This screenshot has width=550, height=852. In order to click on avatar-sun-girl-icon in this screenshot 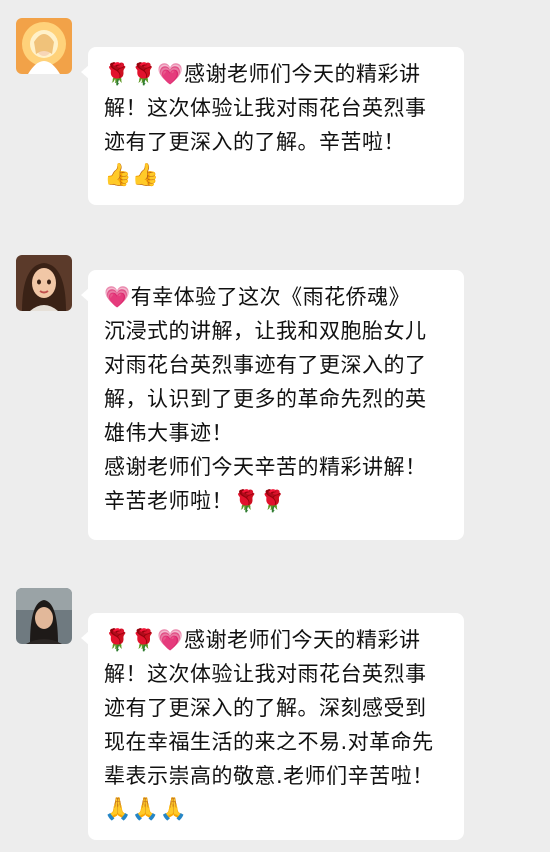, I will do `click(44, 46)`.